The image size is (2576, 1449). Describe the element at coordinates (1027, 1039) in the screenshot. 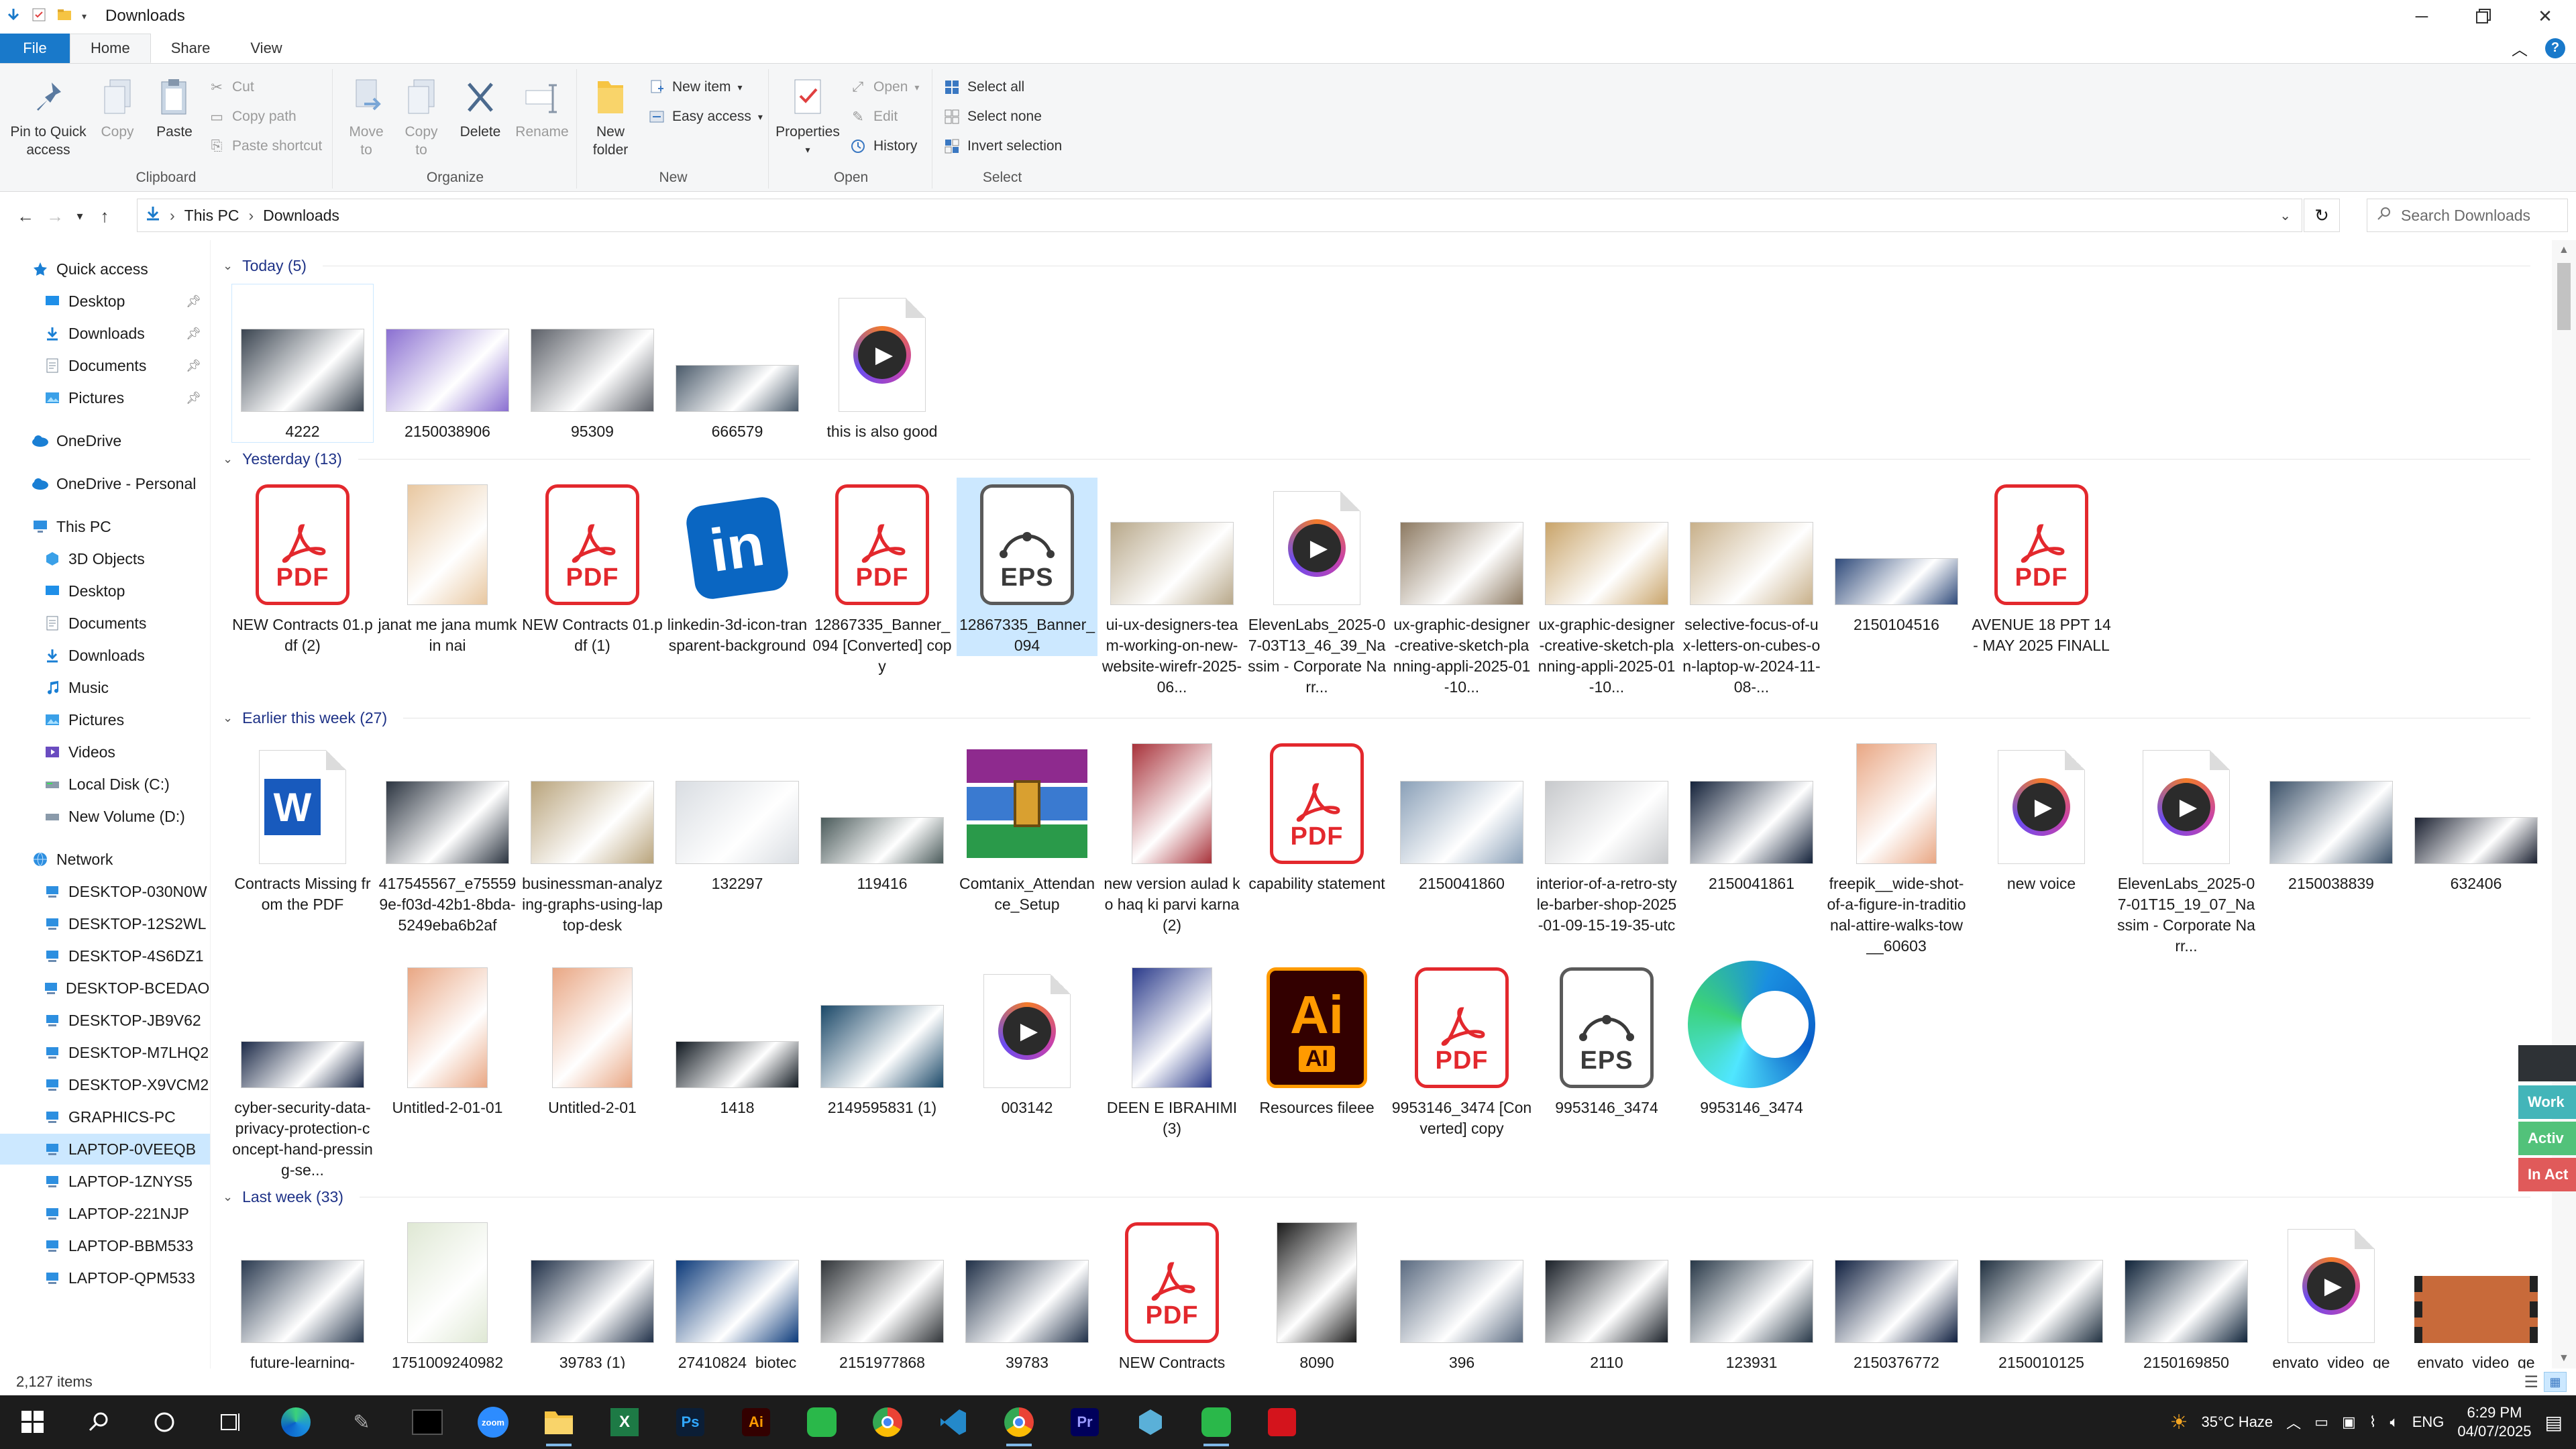

I see `file-item: ▶ 003142` at that location.